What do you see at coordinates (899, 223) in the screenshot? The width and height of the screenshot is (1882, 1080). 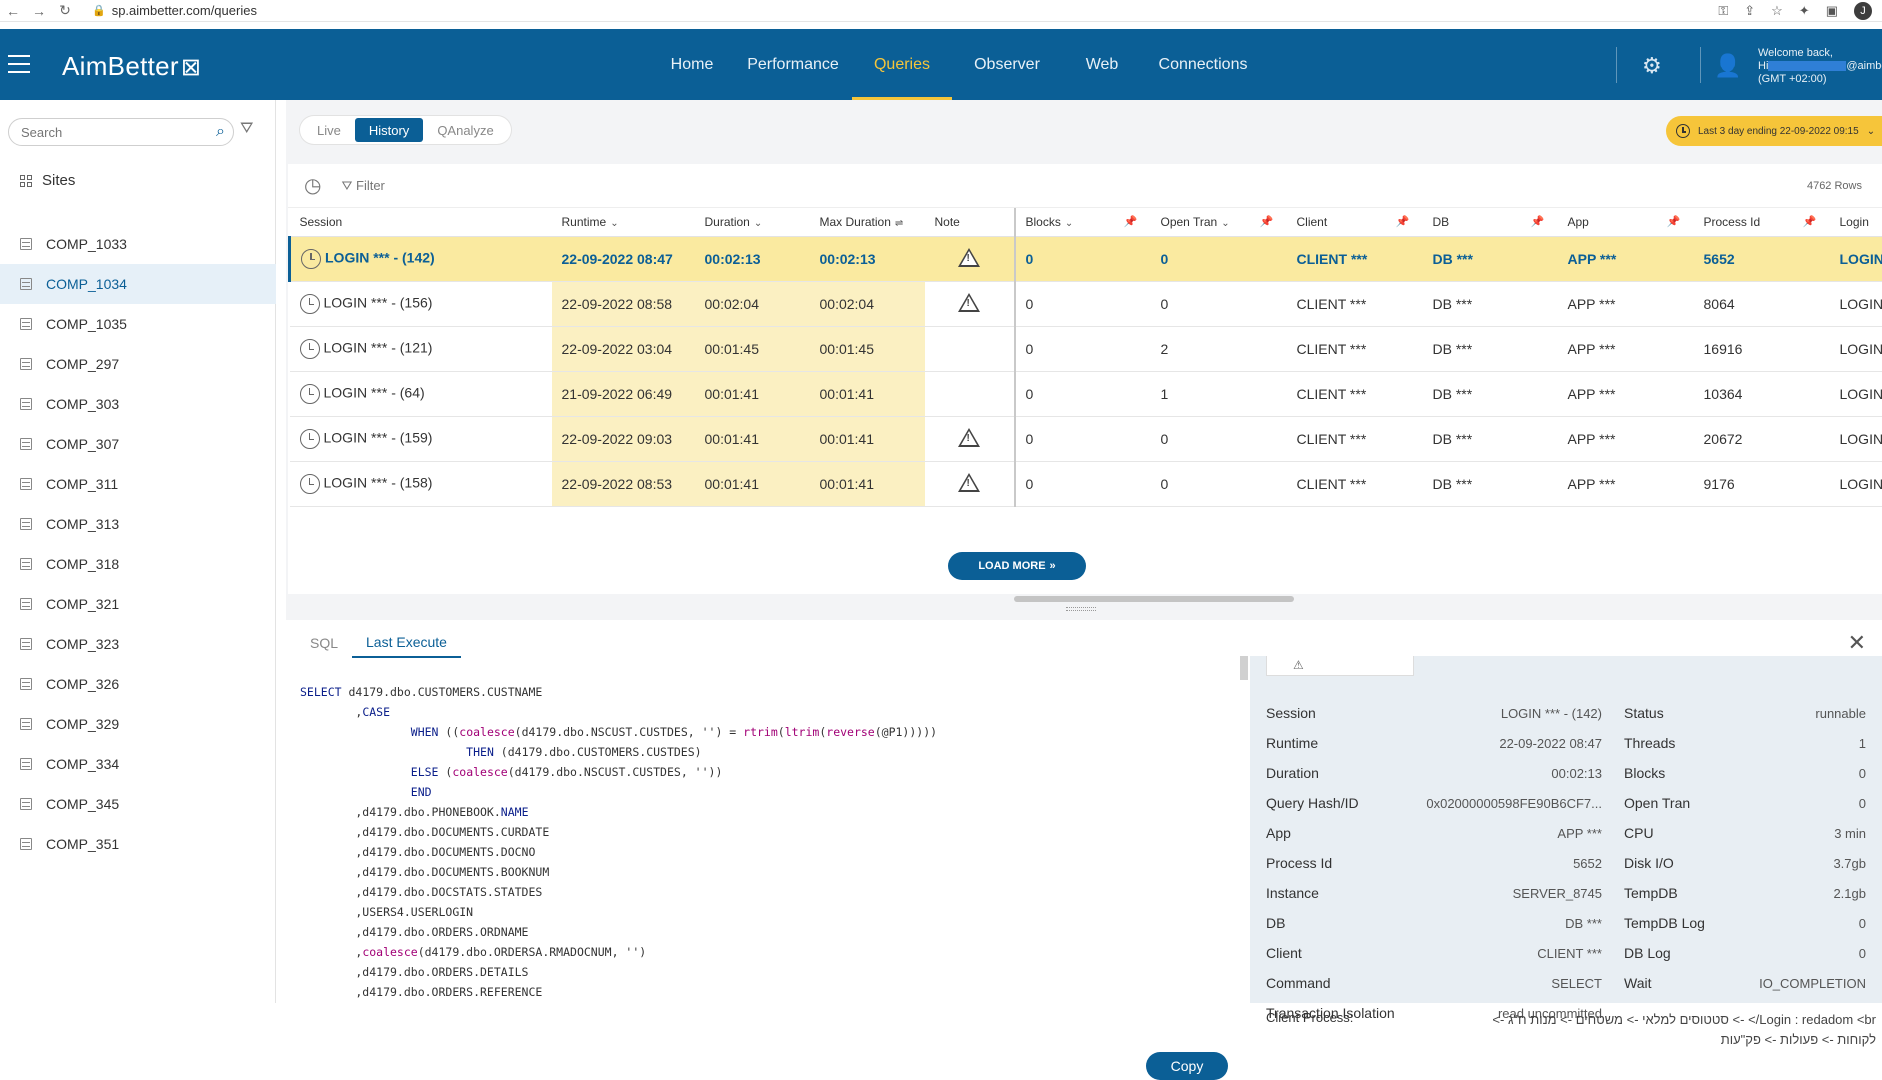 I see `sort-desc-icon: ⇌` at bounding box center [899, 223].